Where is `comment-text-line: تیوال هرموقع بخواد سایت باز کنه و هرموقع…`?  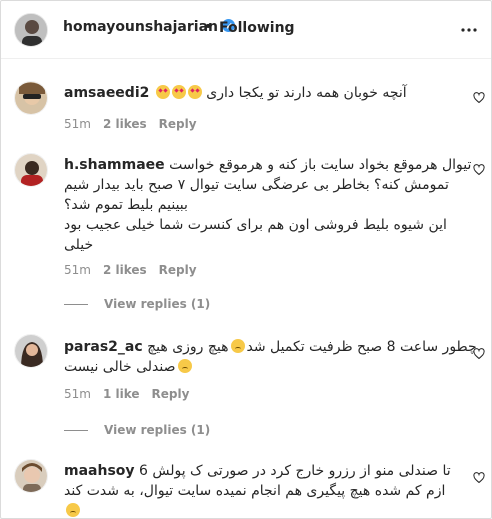
comment-text-line: تیوال هرموقع بخواد سایت باز کنه و هرموقع… is located at coordinates (320, 165).